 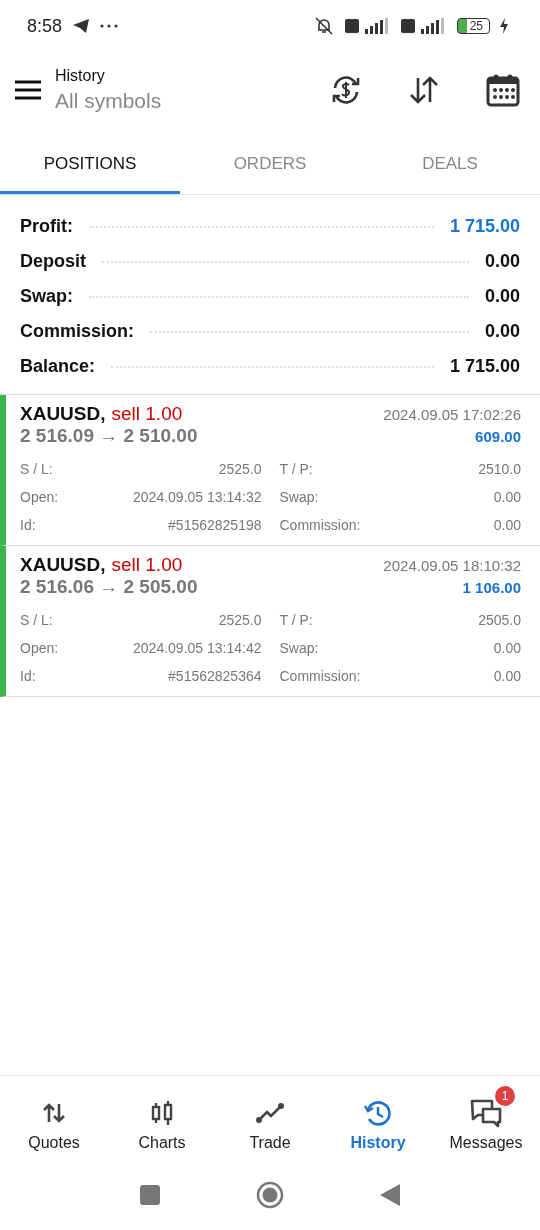 I want to click on nav-tab: 1 Messages, so click(x=486, y=1120).